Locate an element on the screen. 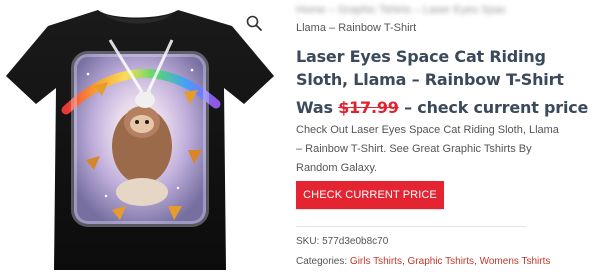 The image size is (600, 275). sku-value: 577d3e0b8c70 is located at coordinates (355, 241).